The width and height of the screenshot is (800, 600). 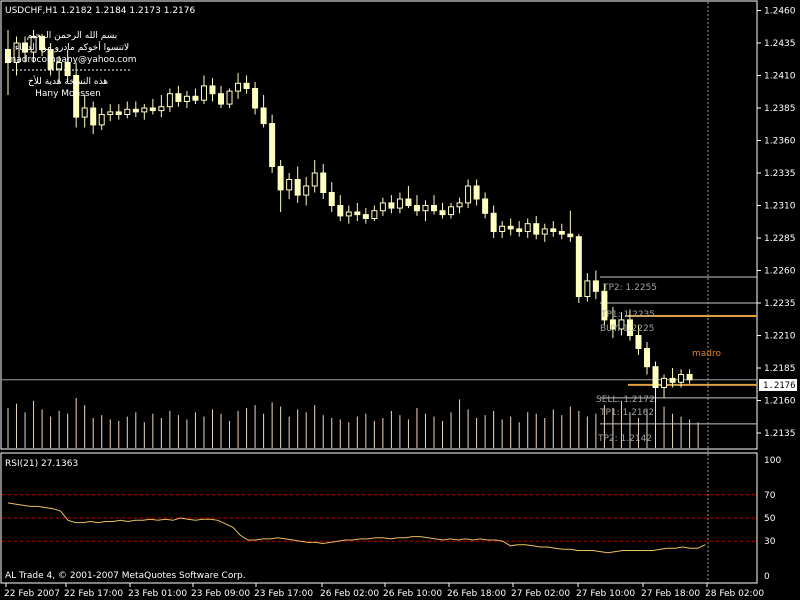 I want to click on label-tp2-sell: TP2: 1.2142, so click(x=624, y=439).